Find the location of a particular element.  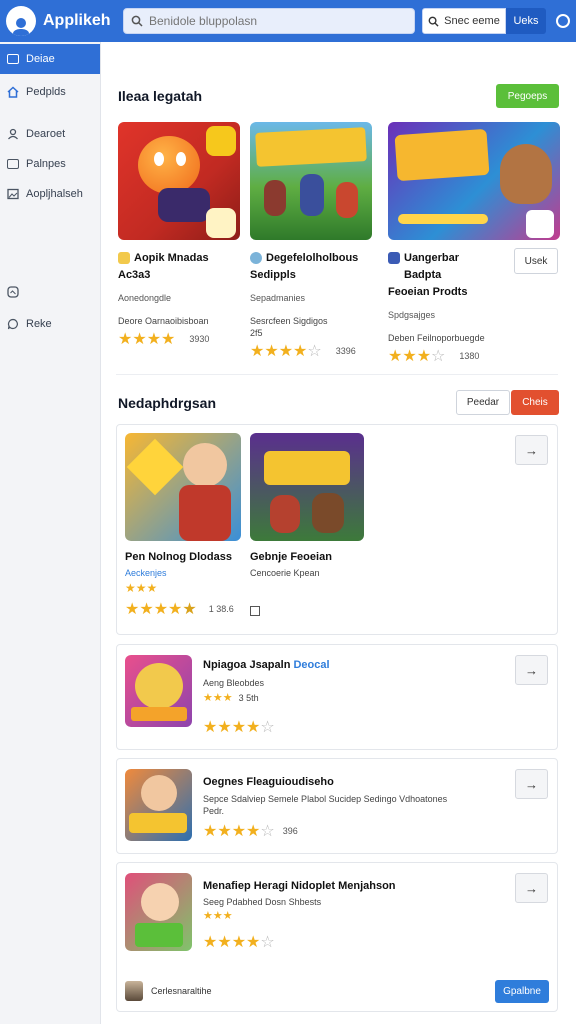

list-icon is located at coordinates (13, 59).